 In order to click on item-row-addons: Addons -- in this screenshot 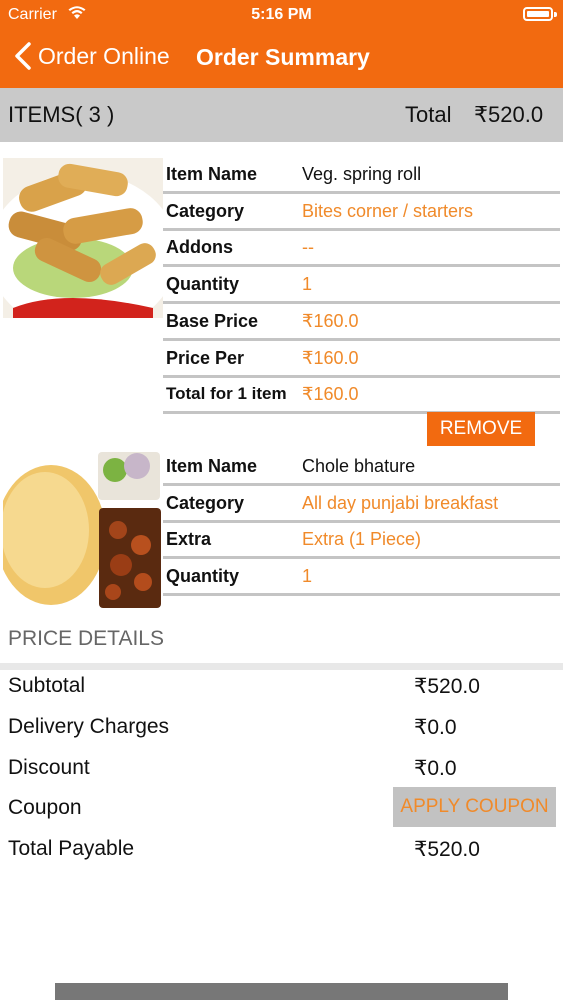, I will do `click(361, 249)`.